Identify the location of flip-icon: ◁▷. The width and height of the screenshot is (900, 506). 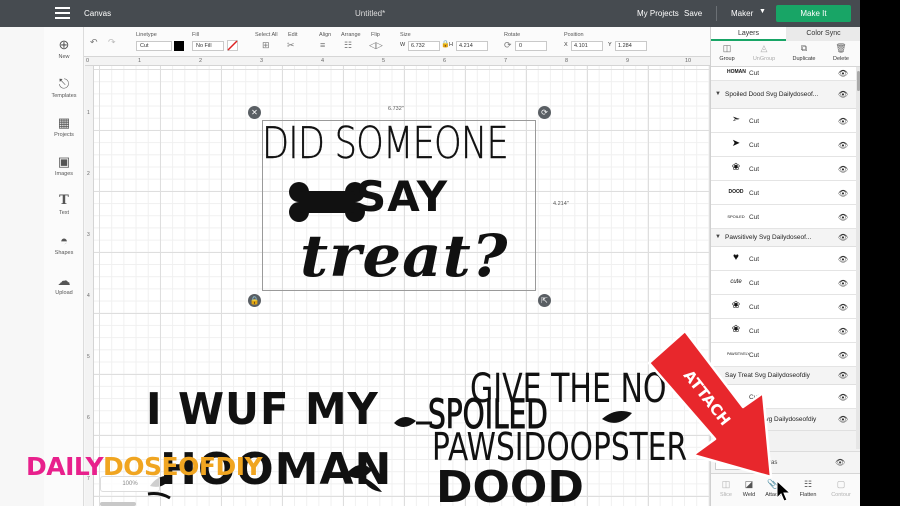
(376, 45).